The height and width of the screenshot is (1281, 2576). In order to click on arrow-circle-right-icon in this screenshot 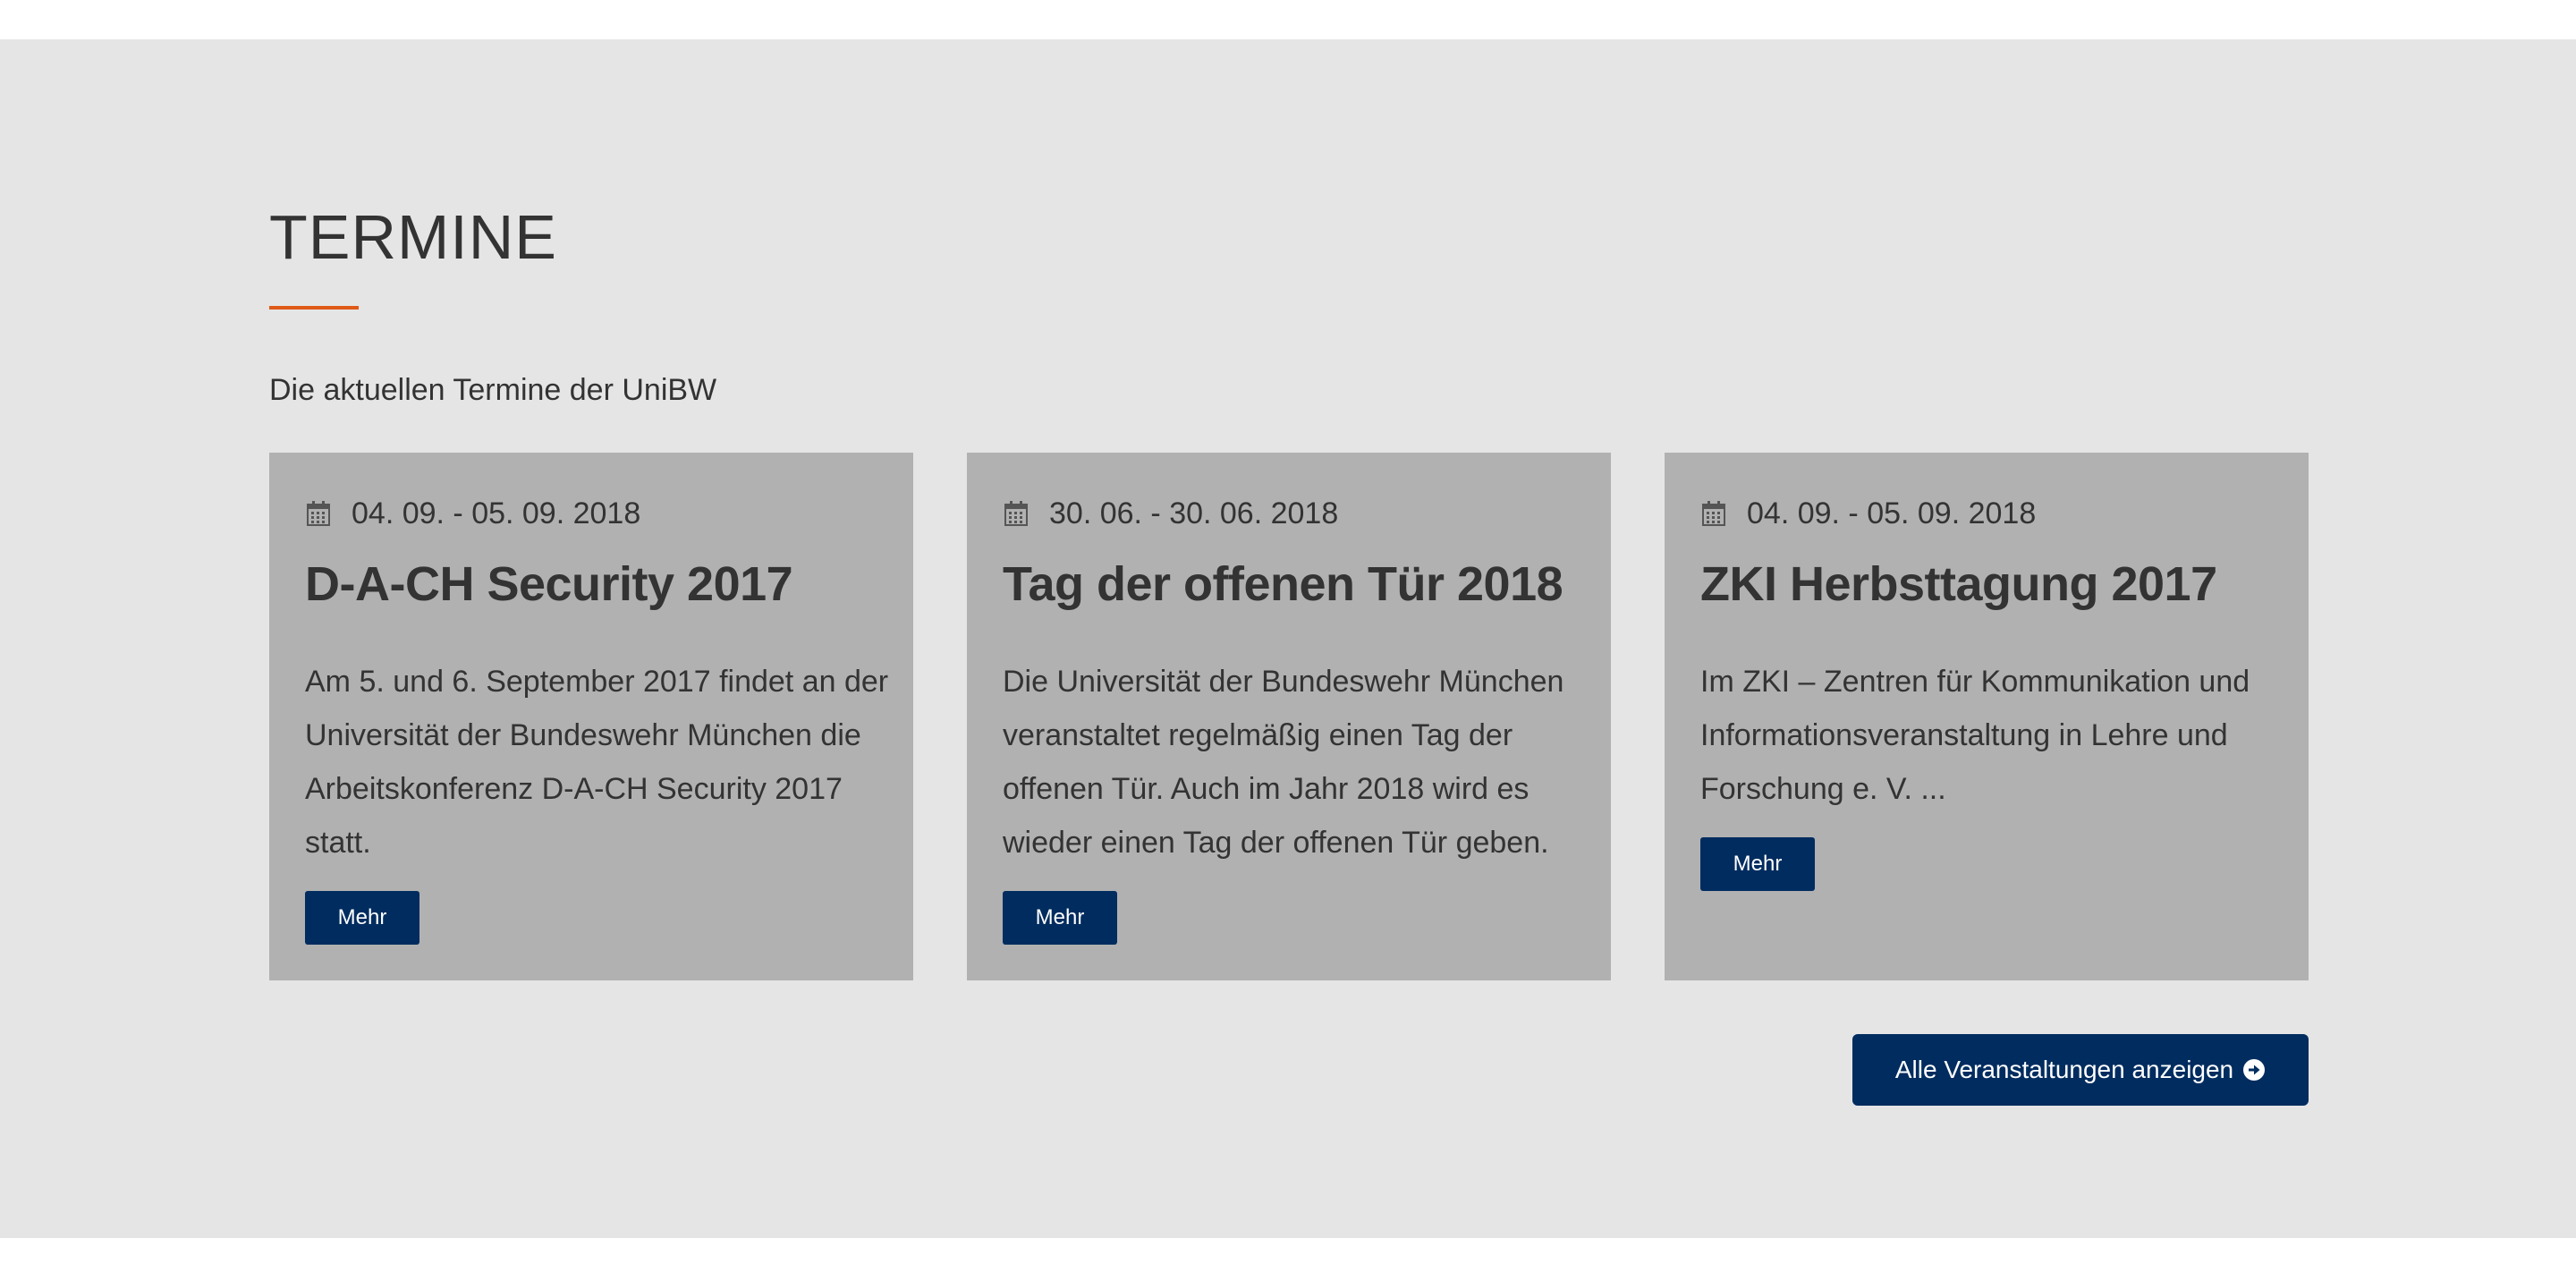, I will do `click(2254, 1070)`.